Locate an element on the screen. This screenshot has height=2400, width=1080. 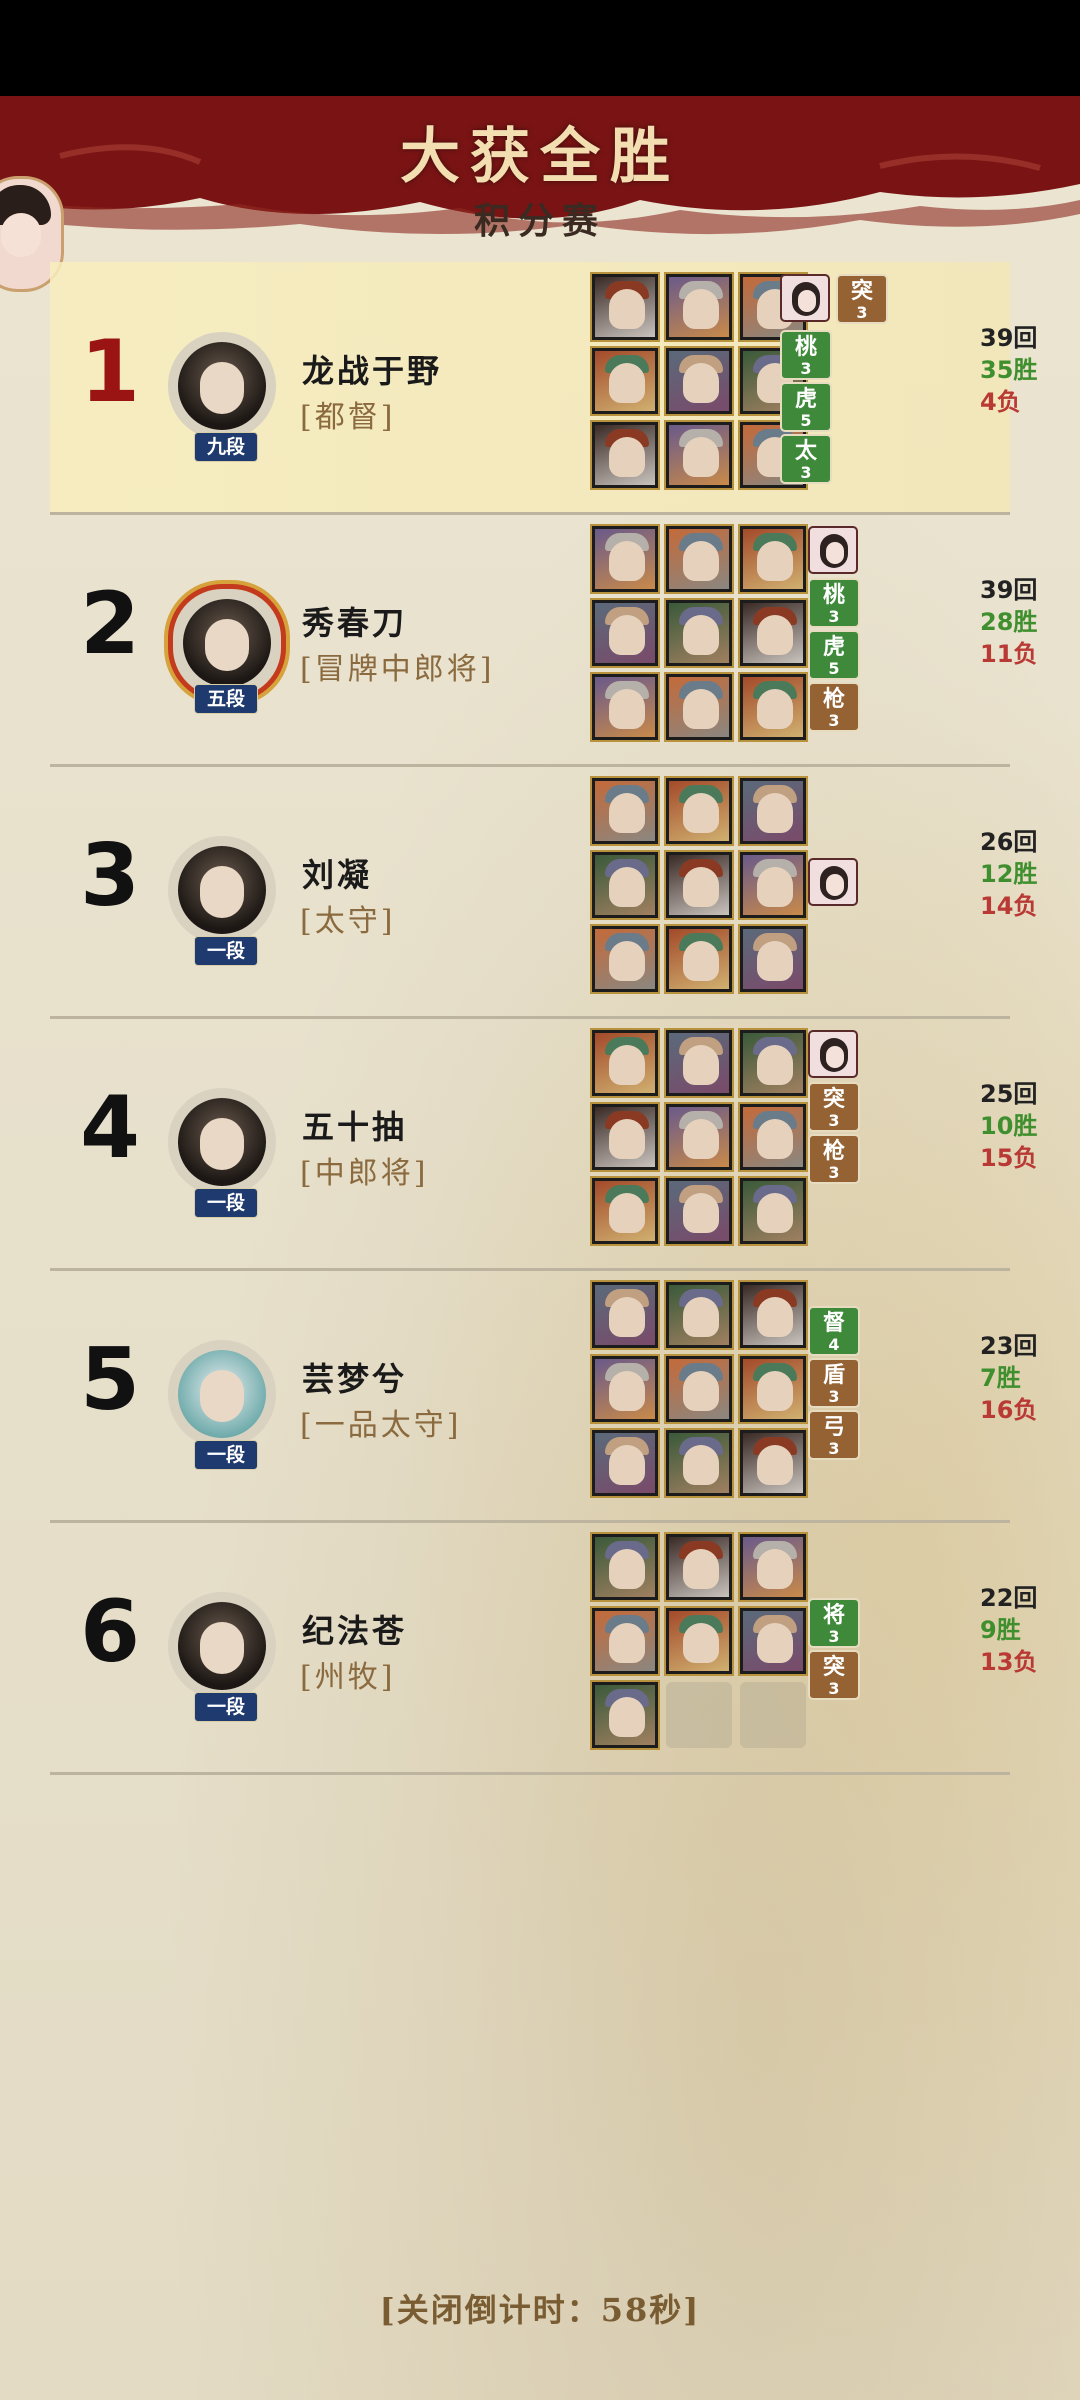
wins-count: 35胜 is located at coordinates (1009, 370).